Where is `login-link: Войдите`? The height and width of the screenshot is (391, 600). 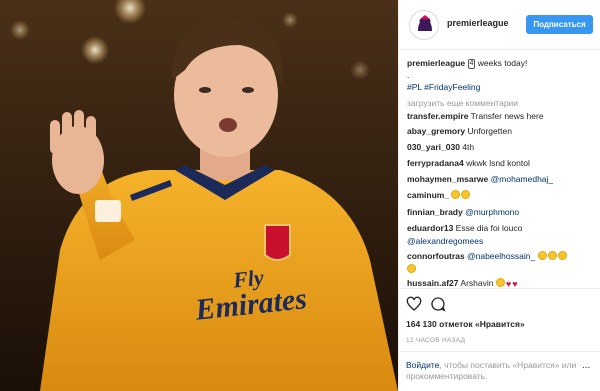 login-link: Войдите is located at coordinates (422, 365).